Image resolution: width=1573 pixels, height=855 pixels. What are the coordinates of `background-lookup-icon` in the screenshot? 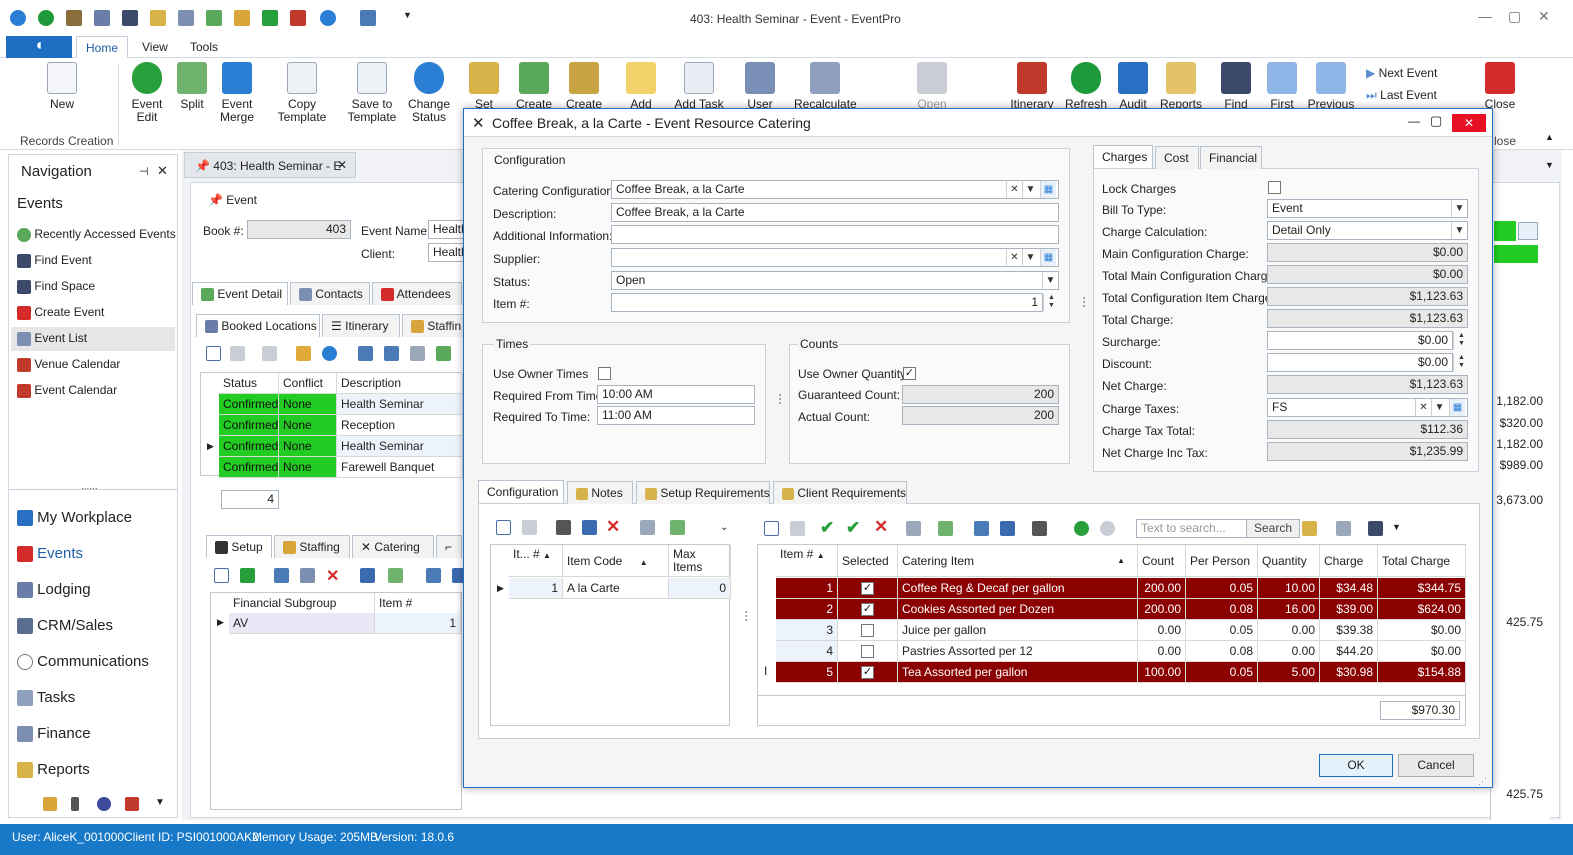 It's located at (1528, 231).